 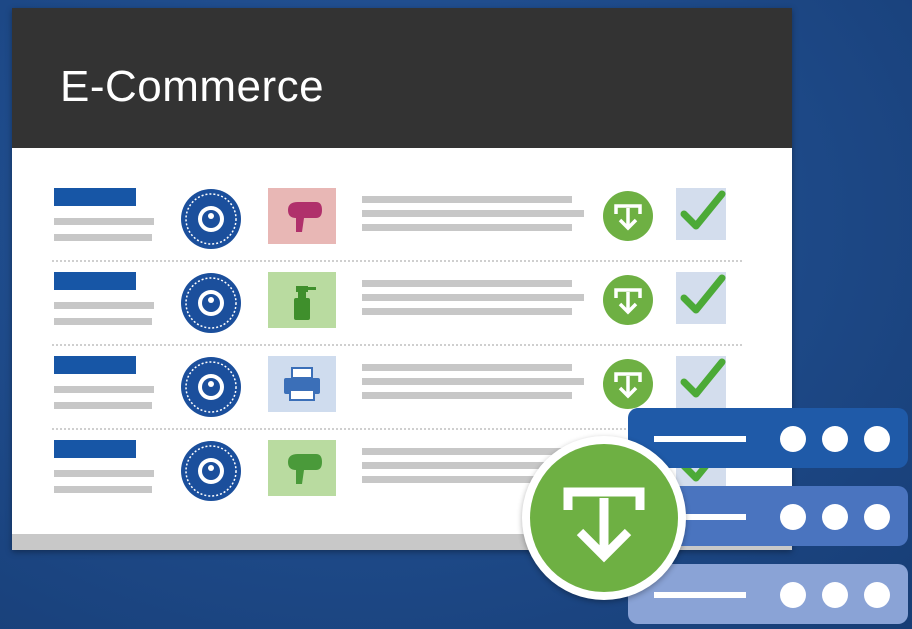 What do you see at coordinates (604, 518) in the screenshot?
I see `big-download-icon` at bounding box center [604, 518].